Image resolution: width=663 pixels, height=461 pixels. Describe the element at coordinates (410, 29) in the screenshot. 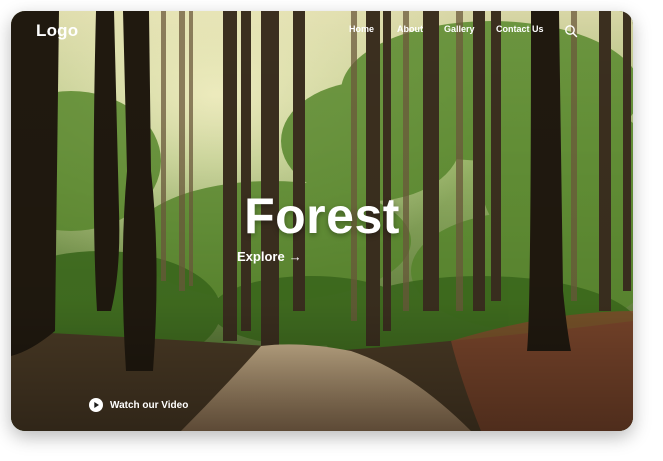

I see `nav-link-about: About` at that location.